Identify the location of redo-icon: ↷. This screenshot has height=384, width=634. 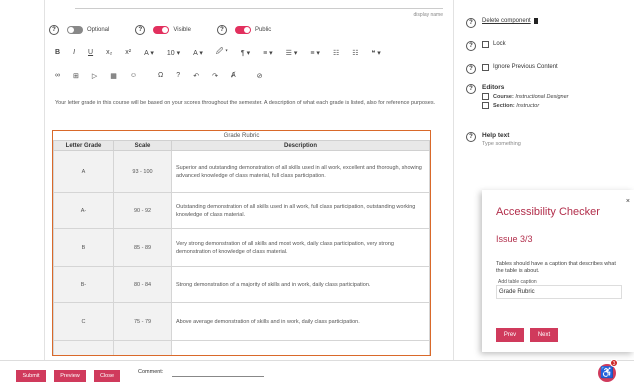
(215, 76).